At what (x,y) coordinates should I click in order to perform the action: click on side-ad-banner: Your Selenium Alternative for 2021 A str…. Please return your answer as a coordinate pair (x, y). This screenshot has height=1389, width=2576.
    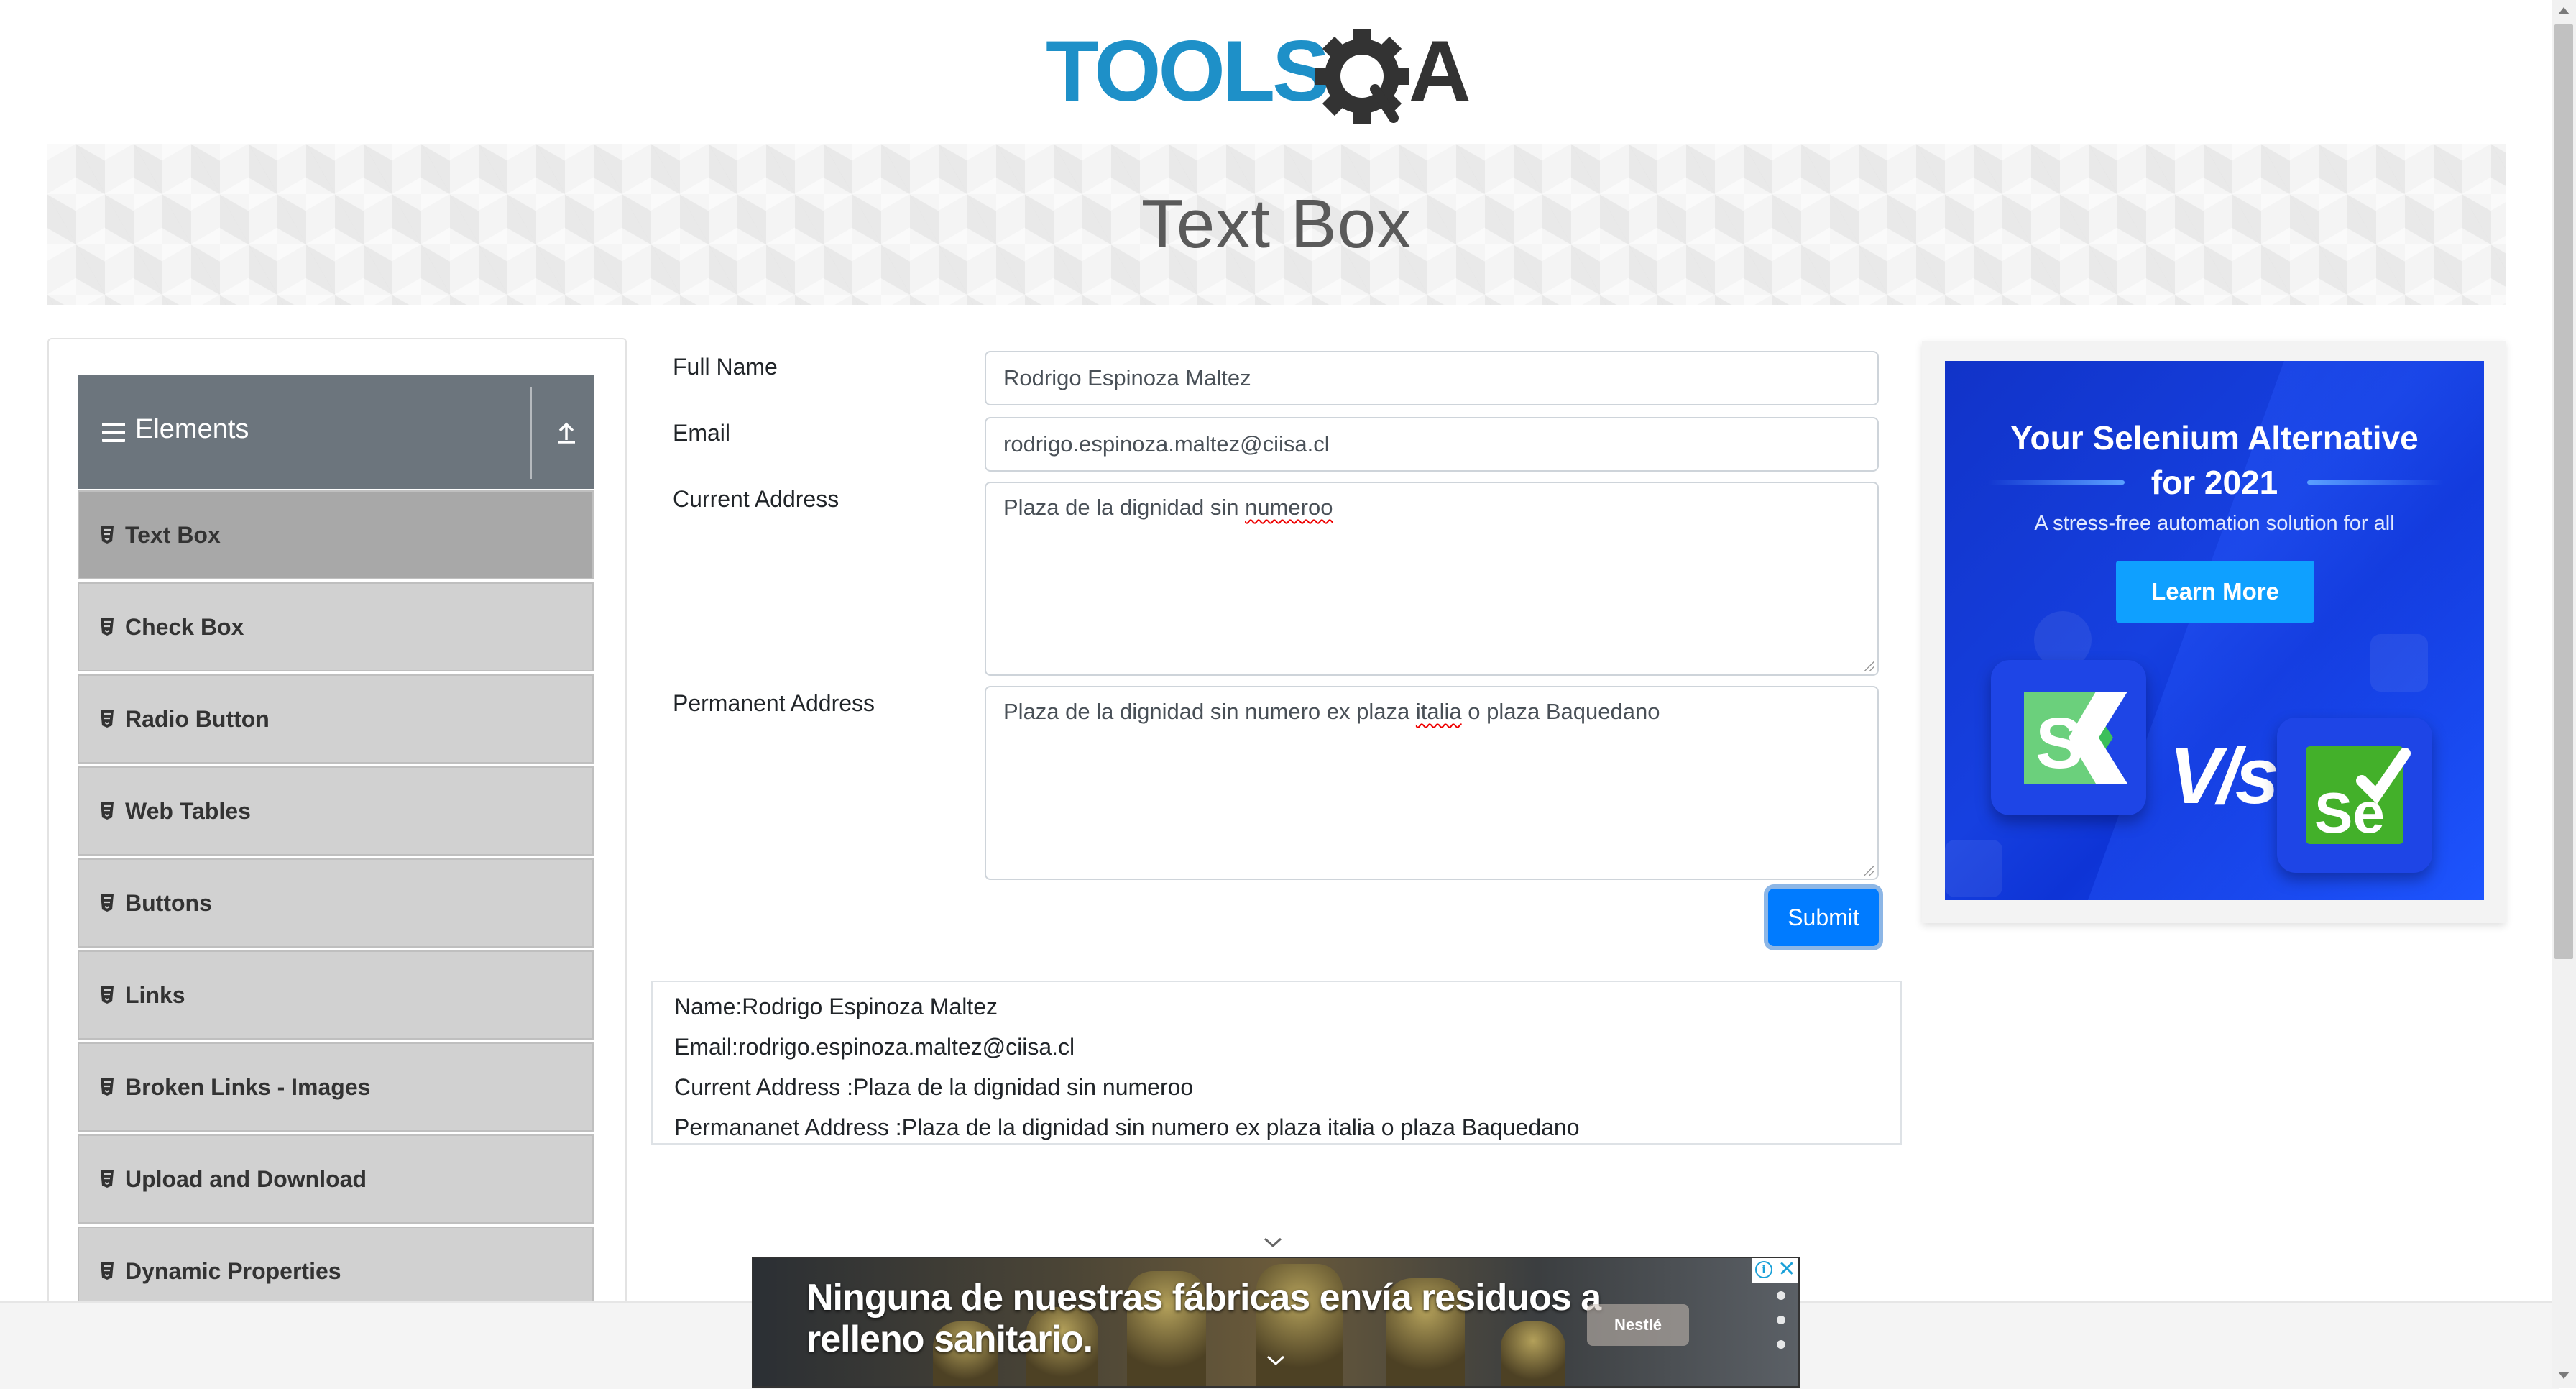
    Looking at the image, I should click on (2214, 631).